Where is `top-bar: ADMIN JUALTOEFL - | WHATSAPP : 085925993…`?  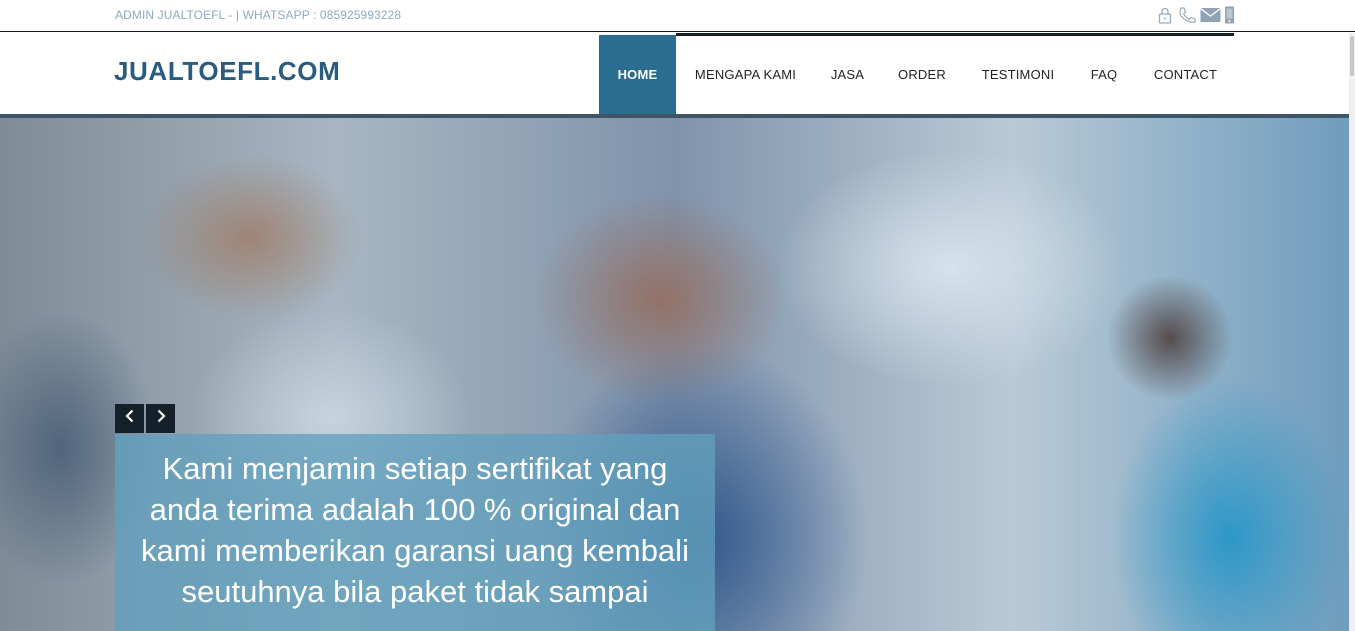 top-bar: ADMIN JUALTOEFL - | WHATSAPP : 085925993… is located at coordinates (677, 16).